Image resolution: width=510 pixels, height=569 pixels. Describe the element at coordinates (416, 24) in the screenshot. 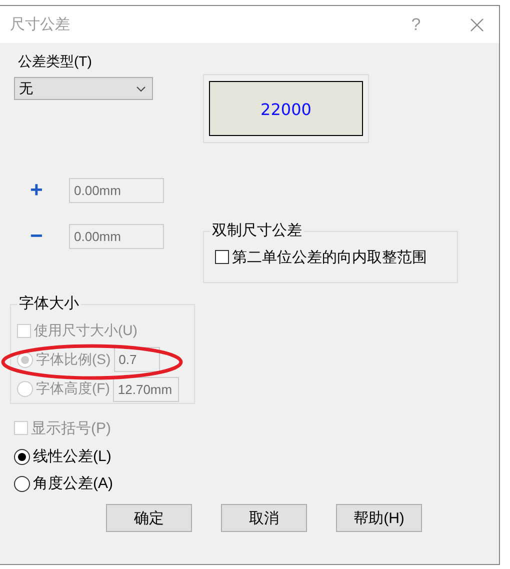

I see `help-button: ?` at that location.